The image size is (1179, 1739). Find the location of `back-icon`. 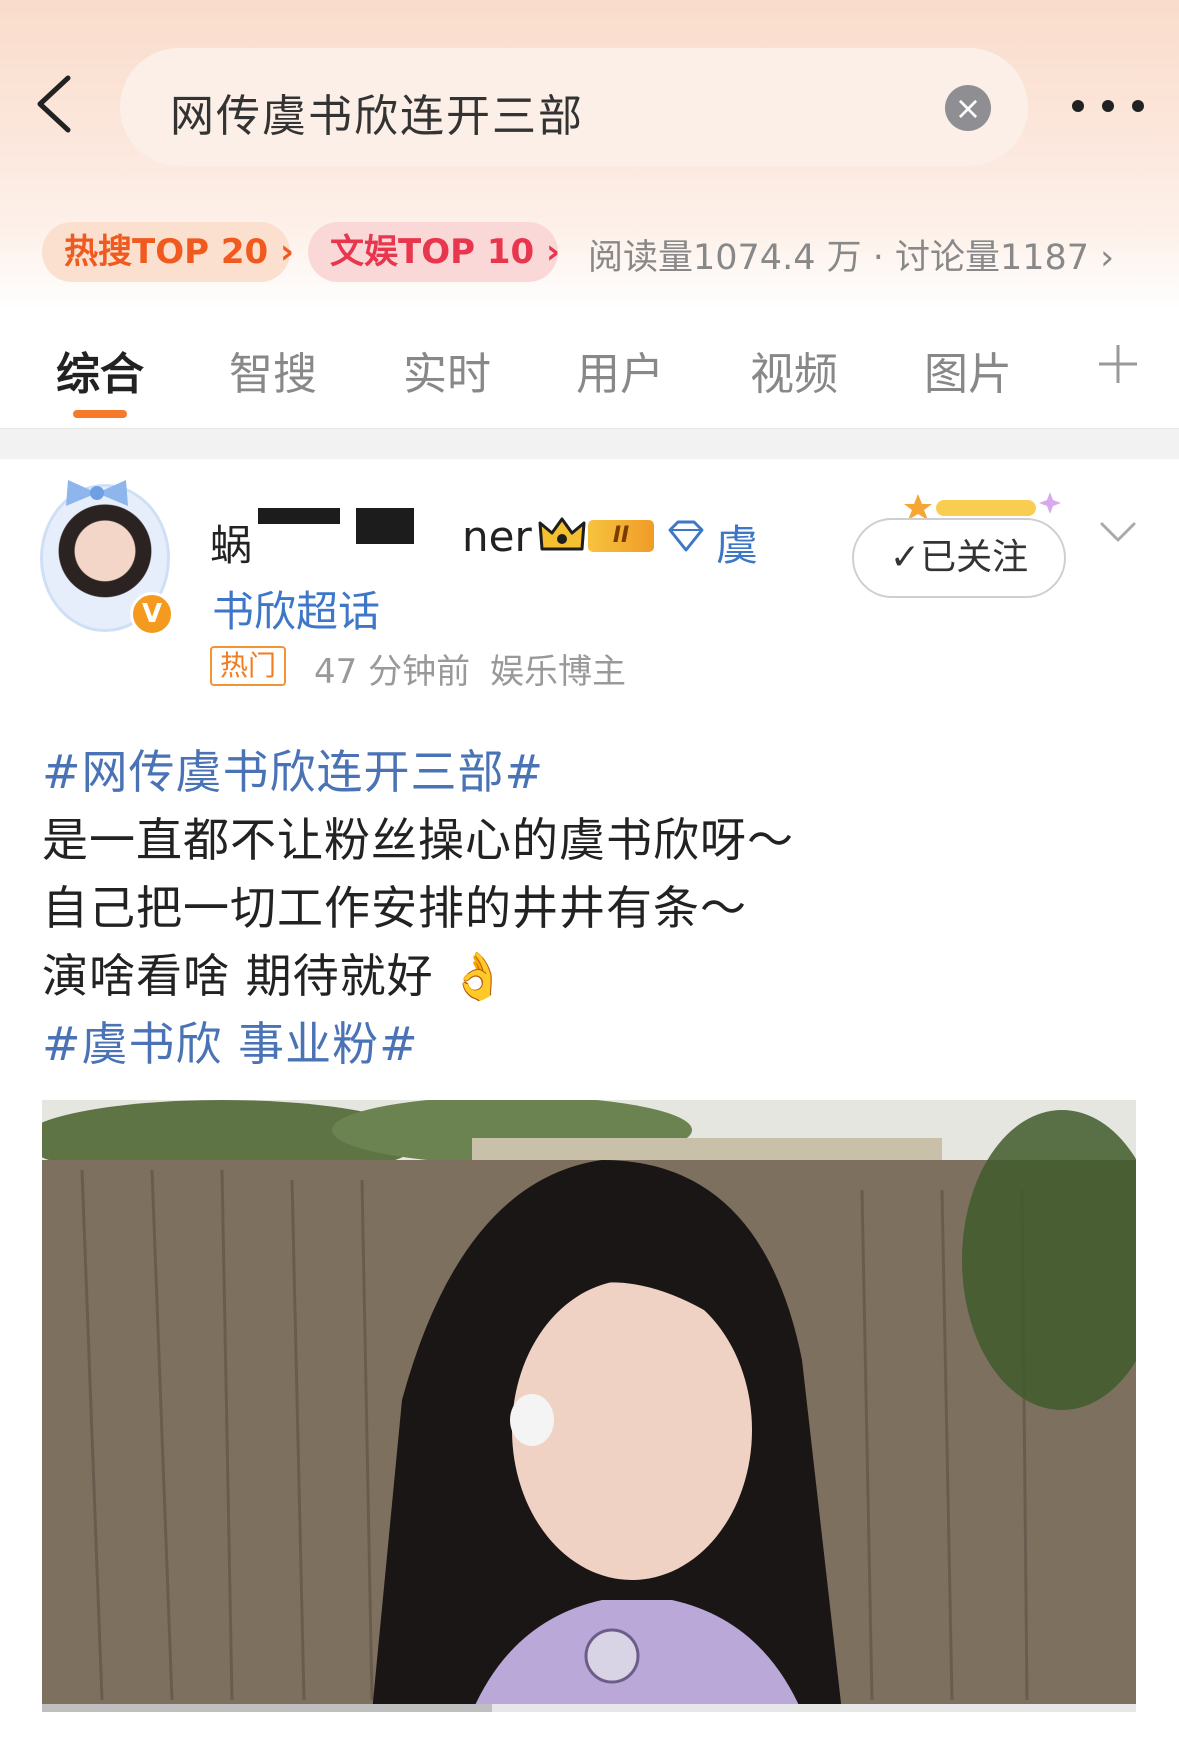

back-icon is located at coordinates (54, 104).